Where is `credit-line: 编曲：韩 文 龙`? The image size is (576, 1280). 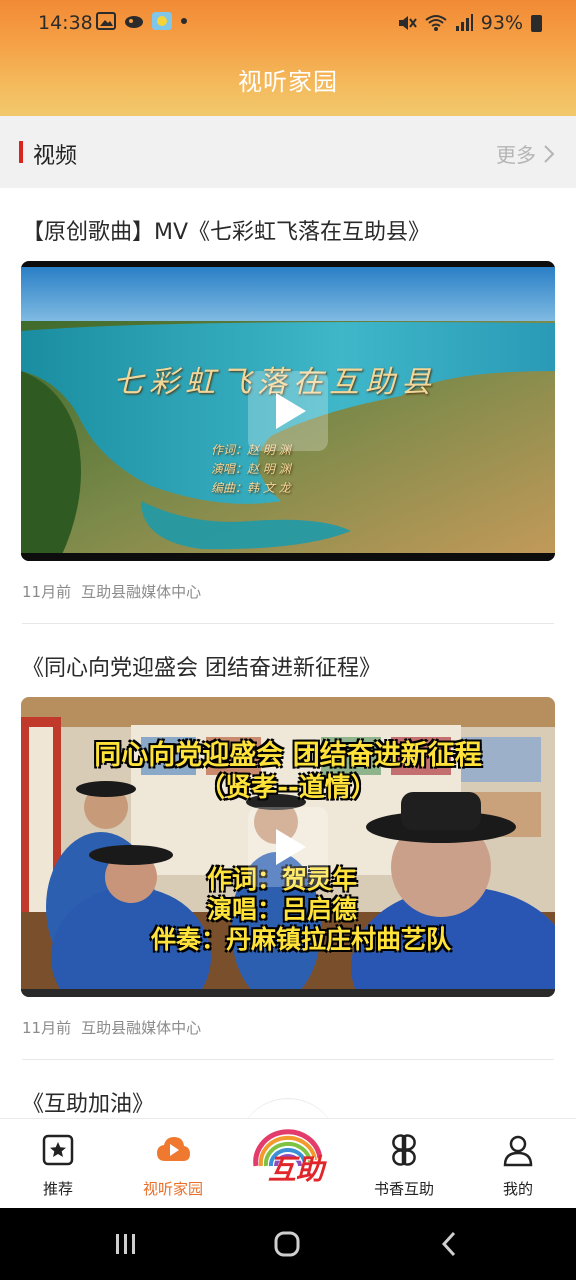
credit-line: 编曲：韩 文 龙 is located at coordinates (251, 488).